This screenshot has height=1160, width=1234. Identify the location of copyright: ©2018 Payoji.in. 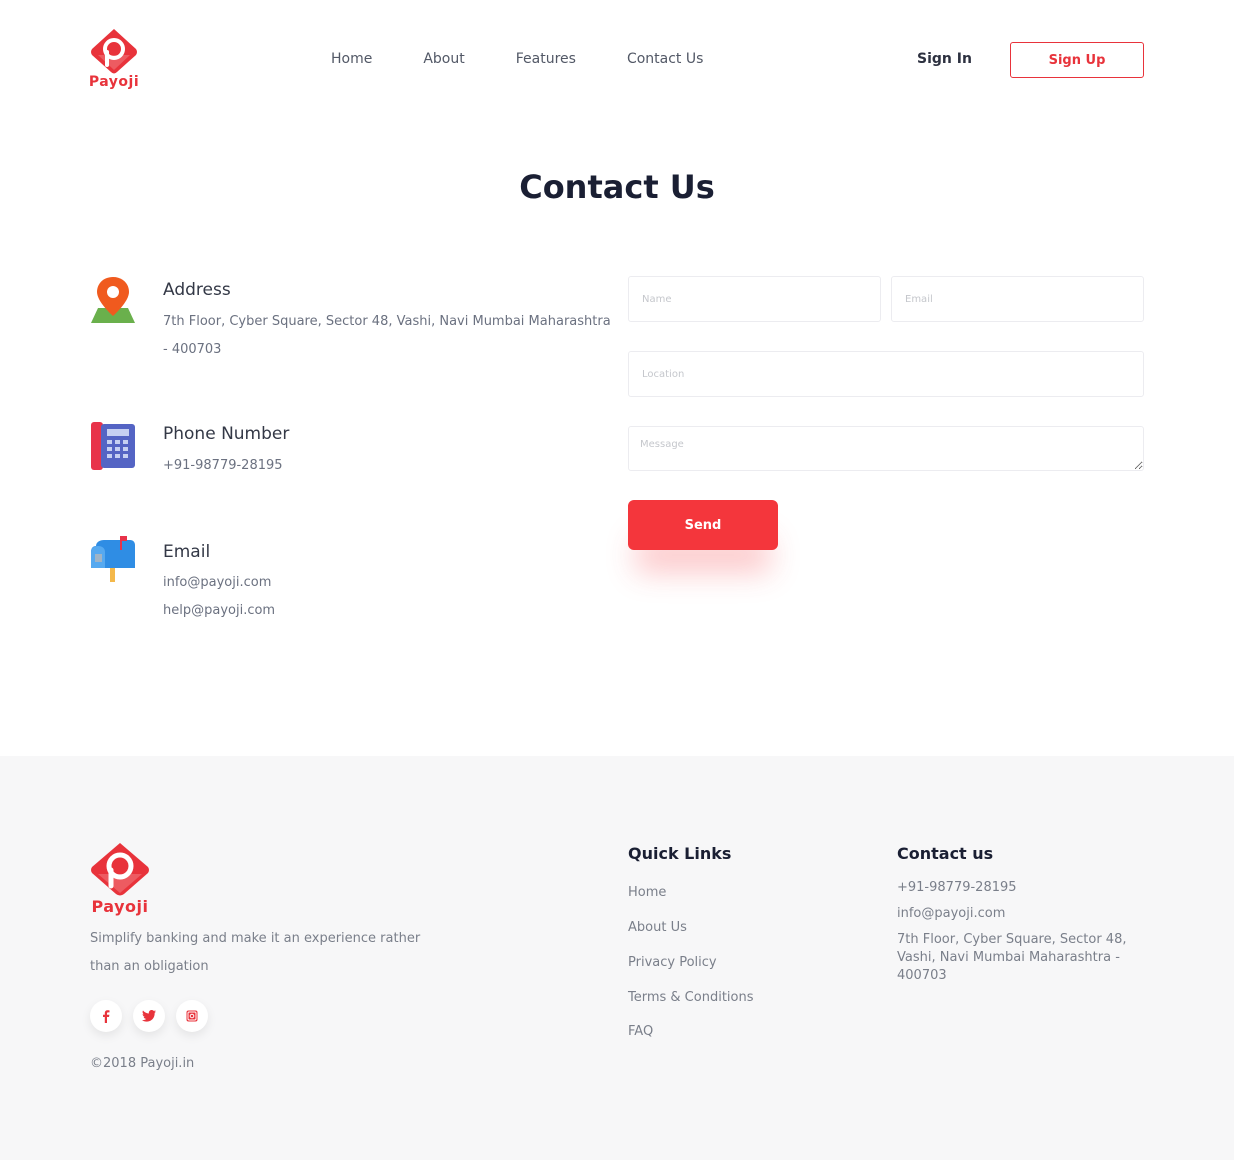
(142, 1063).